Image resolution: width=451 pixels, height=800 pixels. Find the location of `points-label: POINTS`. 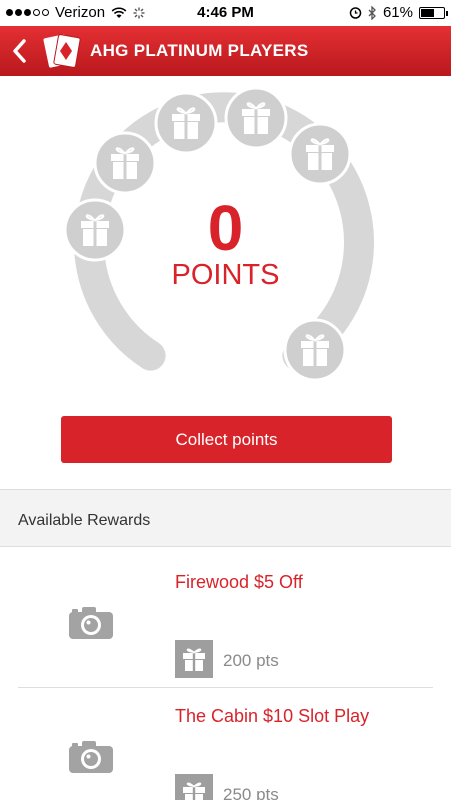

points-label: POINTS is located at coordinates (225, 275).